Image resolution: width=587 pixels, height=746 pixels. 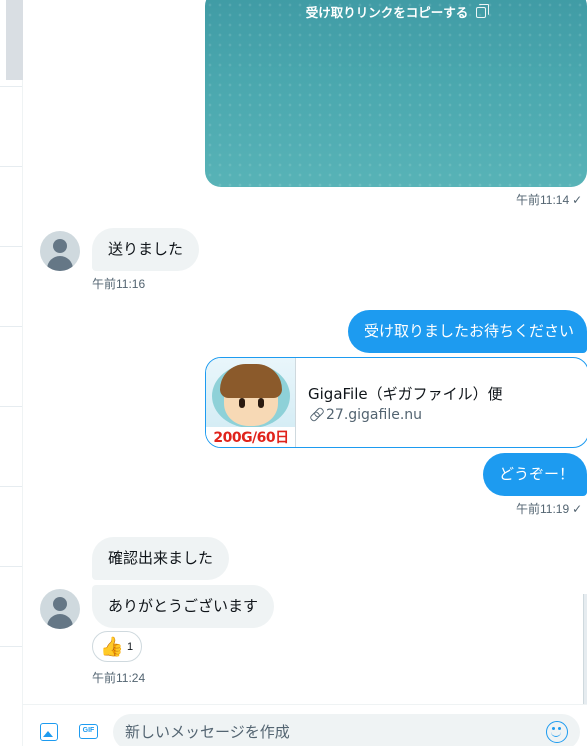 What do you see at coordinates (251, 381) in the screenshot?
I see `thumbnail-hair` at bounding box center [251, 381].